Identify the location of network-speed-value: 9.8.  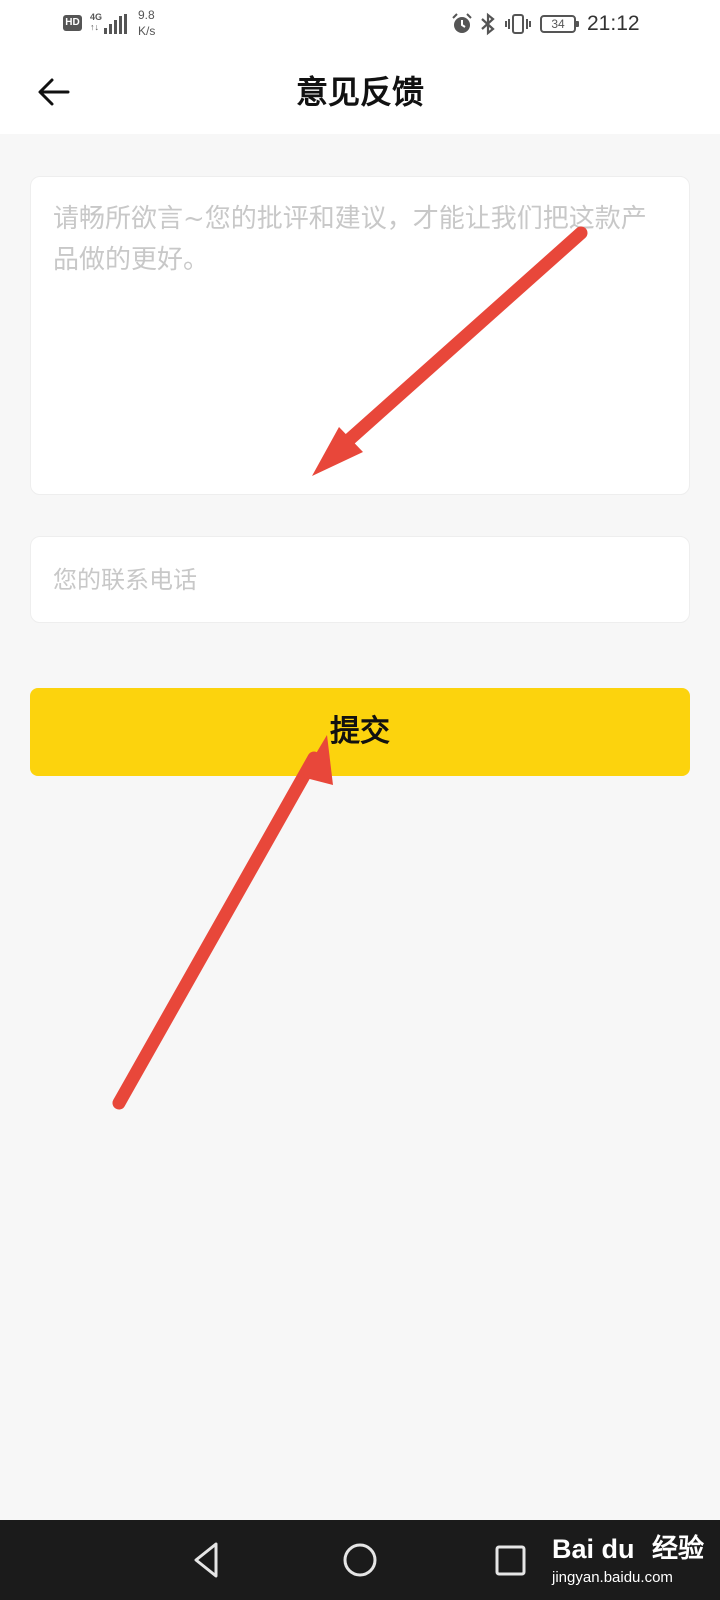
(146, 15).